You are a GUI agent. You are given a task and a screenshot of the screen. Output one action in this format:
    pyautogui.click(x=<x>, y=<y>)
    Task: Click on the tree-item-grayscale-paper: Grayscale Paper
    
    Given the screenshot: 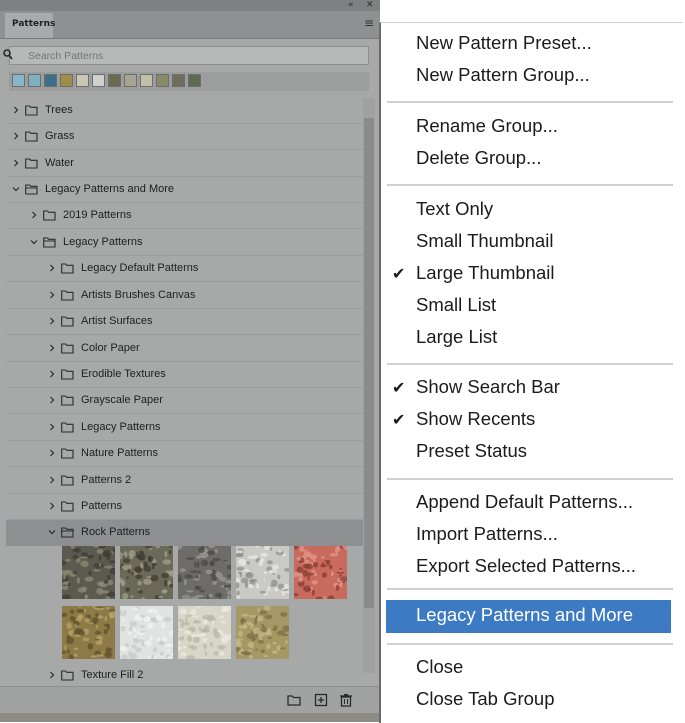 What is the action you would take?
    pyautogui.click(x=184, y=401)
    